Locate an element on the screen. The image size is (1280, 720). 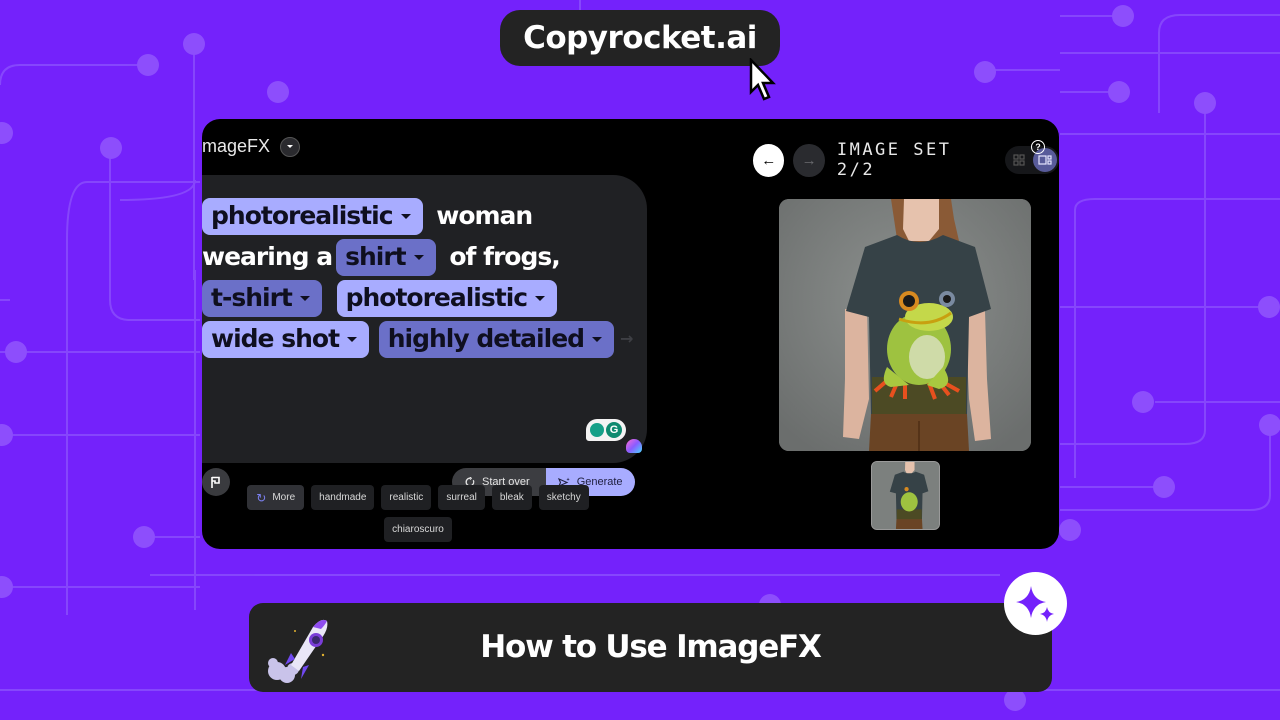
prompt-chip: highly detailed is located at coordinates (496, 339).